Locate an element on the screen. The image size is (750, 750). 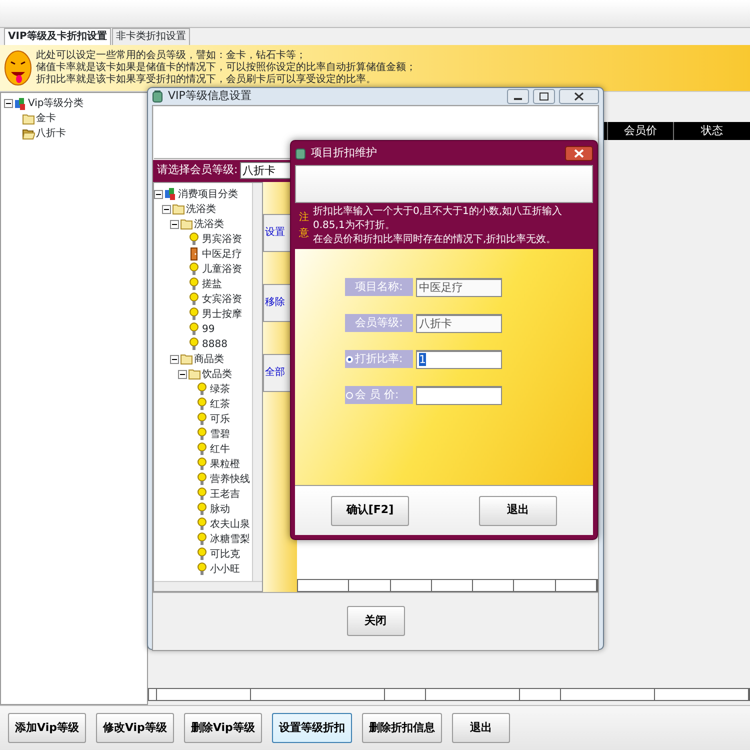
tree-item-label: 绿茶 is located at coordinates (220, 389).